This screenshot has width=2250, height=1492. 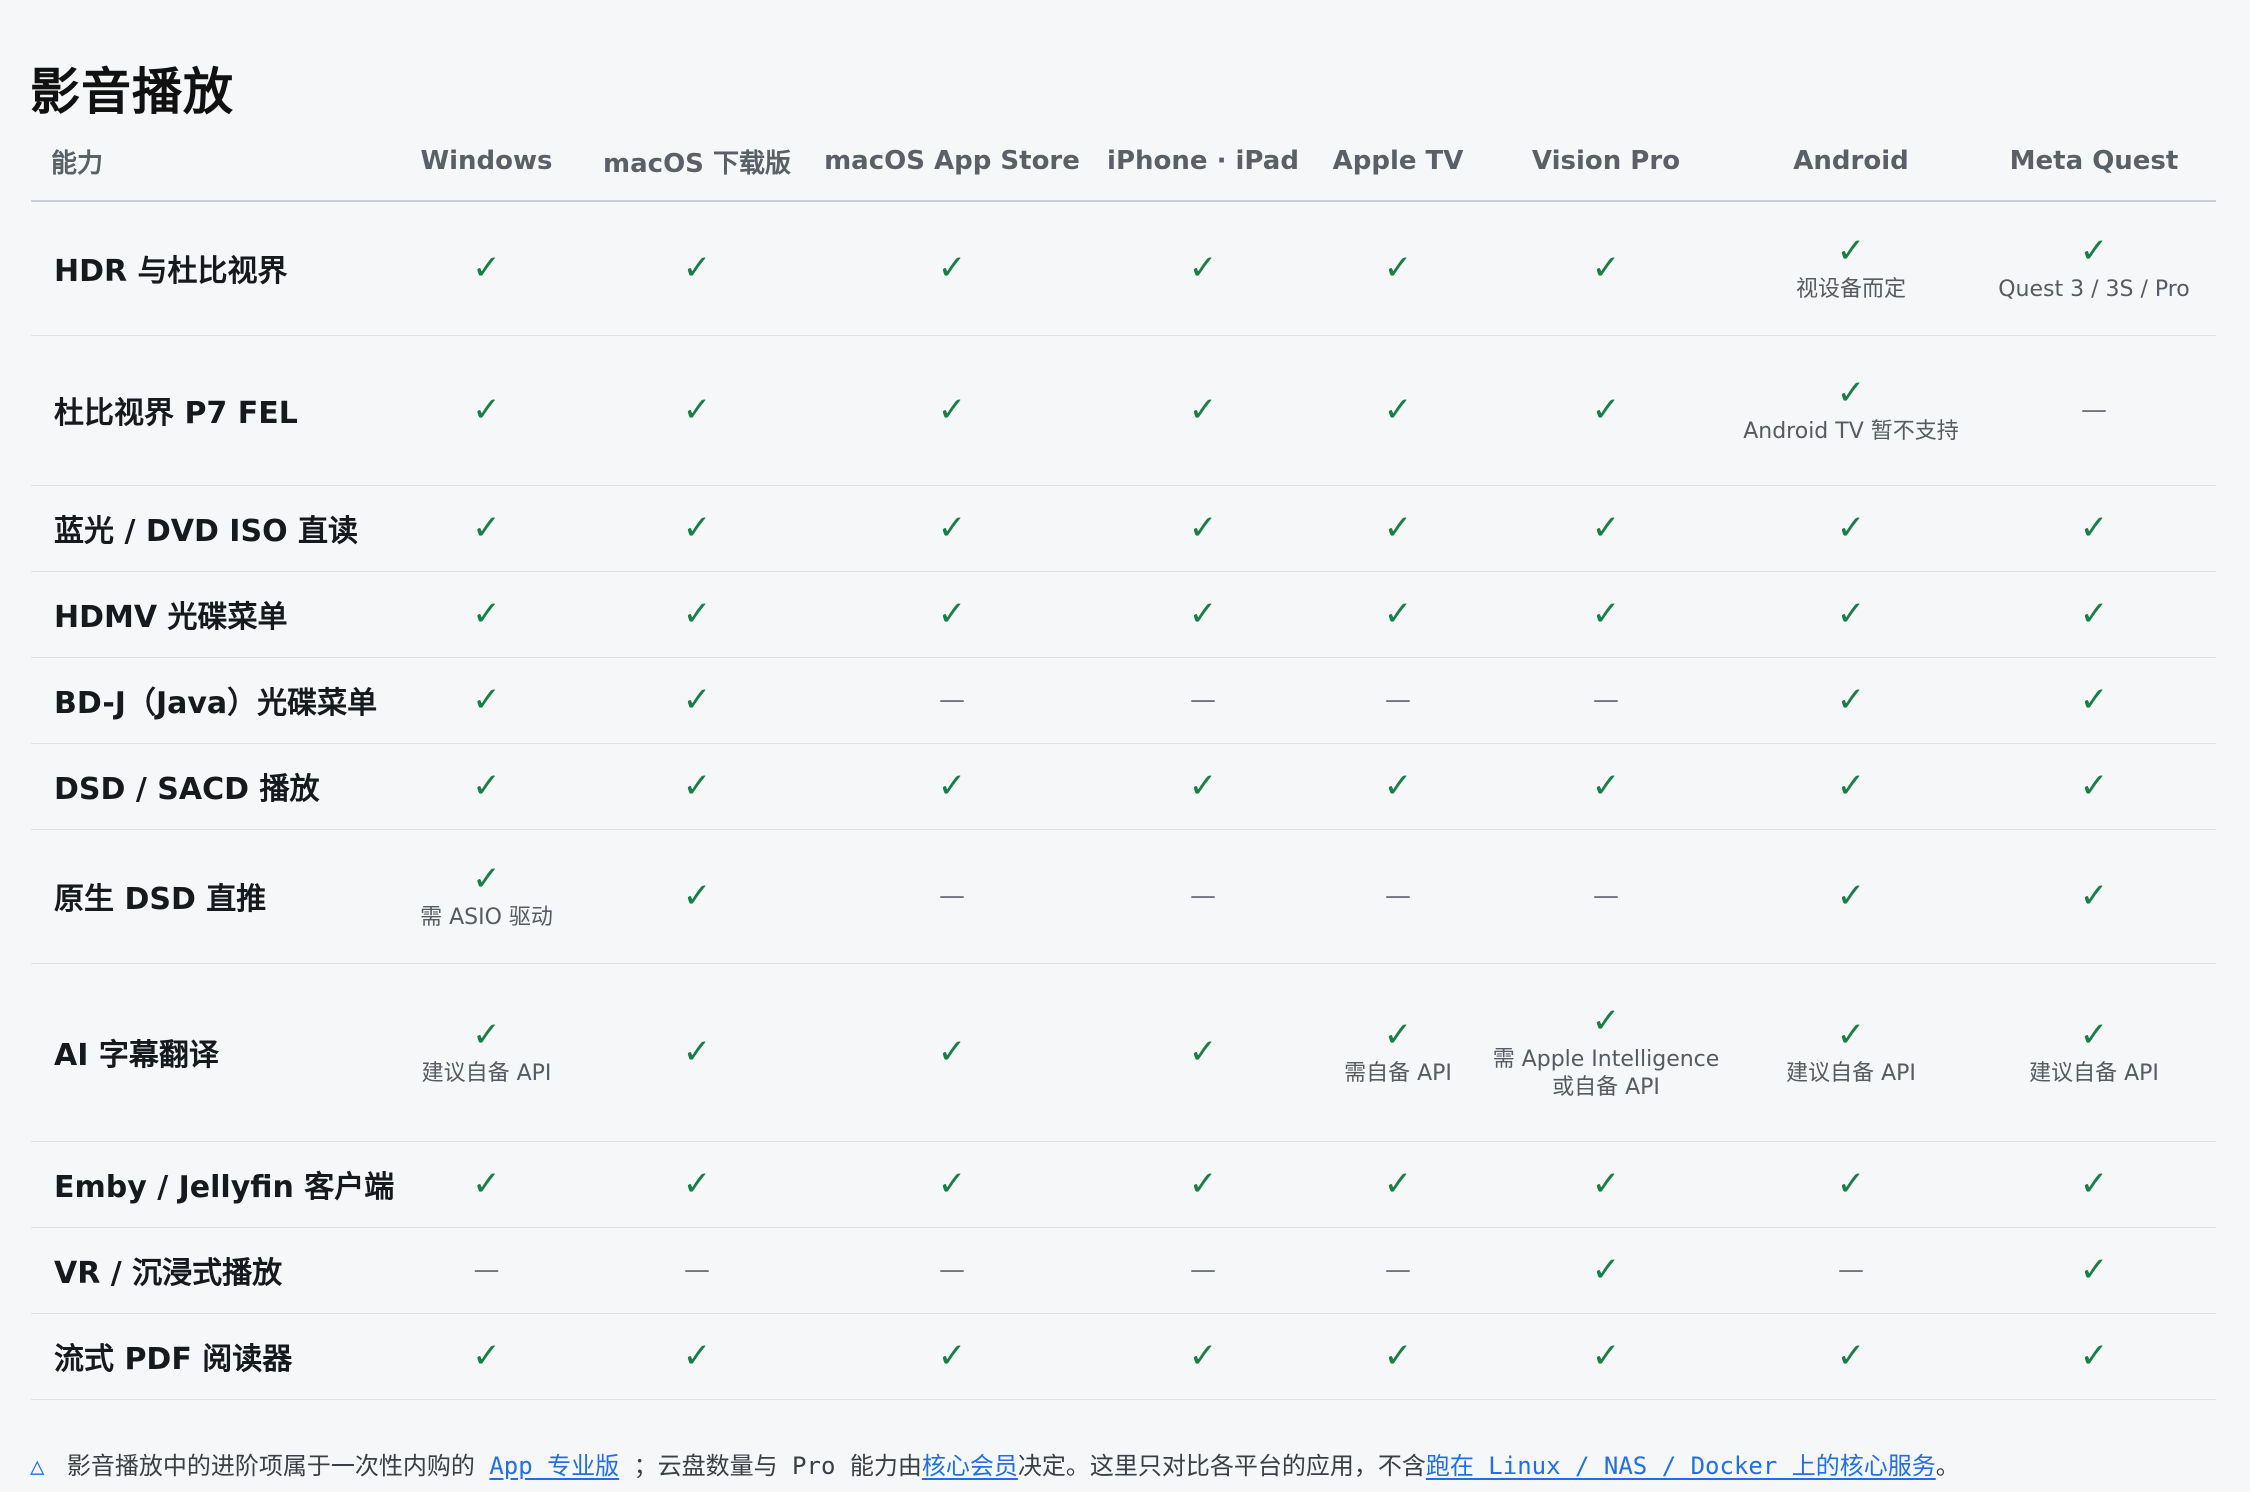 What do you see at coordinates (2094, 1073) in the screenshot?
I see `support-note: 建议自备 API` at bounding box center [2094, 1073].